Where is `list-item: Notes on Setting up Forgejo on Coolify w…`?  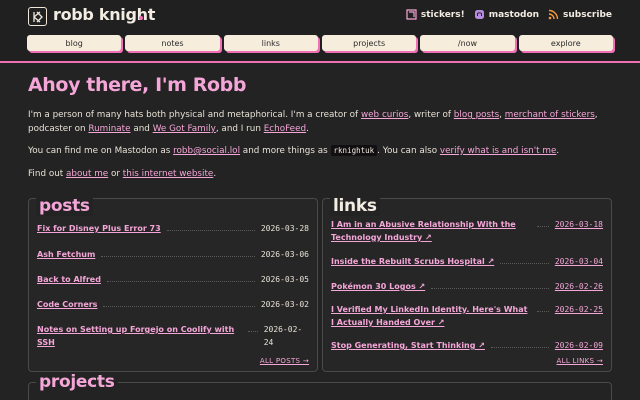 list-item: Notes on Setting up Forgejo on Coolify w… is located at coordinates (173, 336).